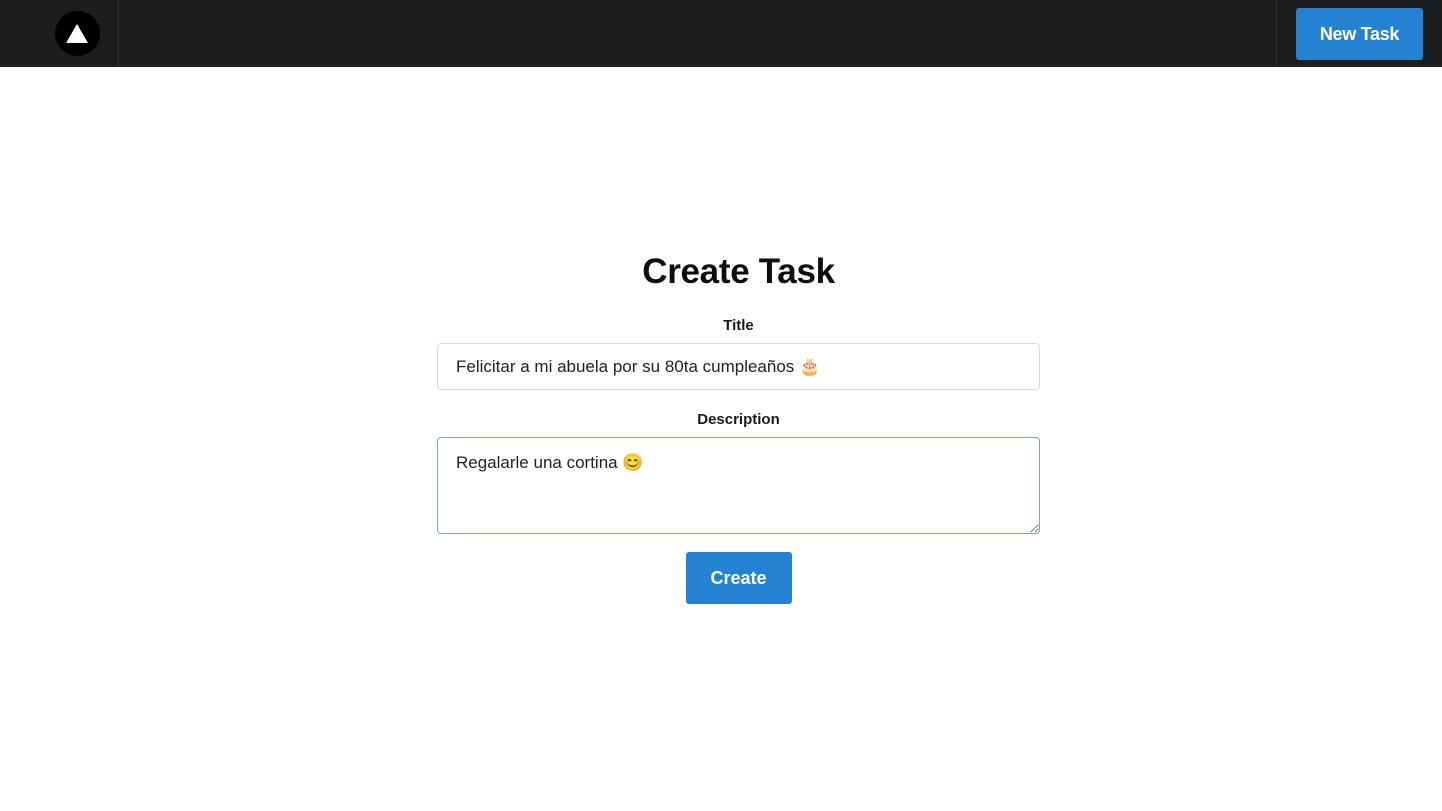 This screenshot has height=811, width=1442. I want to click on brand-area, so click(59, 33).